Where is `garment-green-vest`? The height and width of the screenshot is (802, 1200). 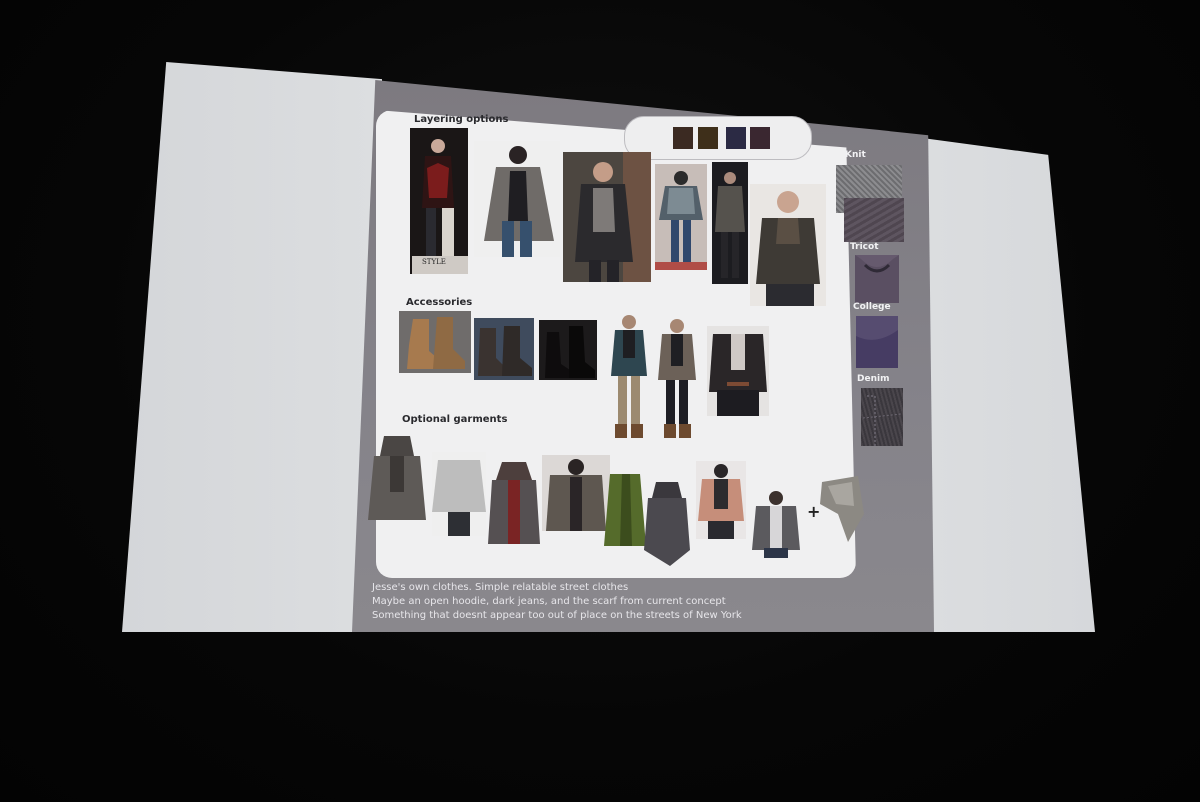
garment-green-vest is located at coordinates (625, 510).